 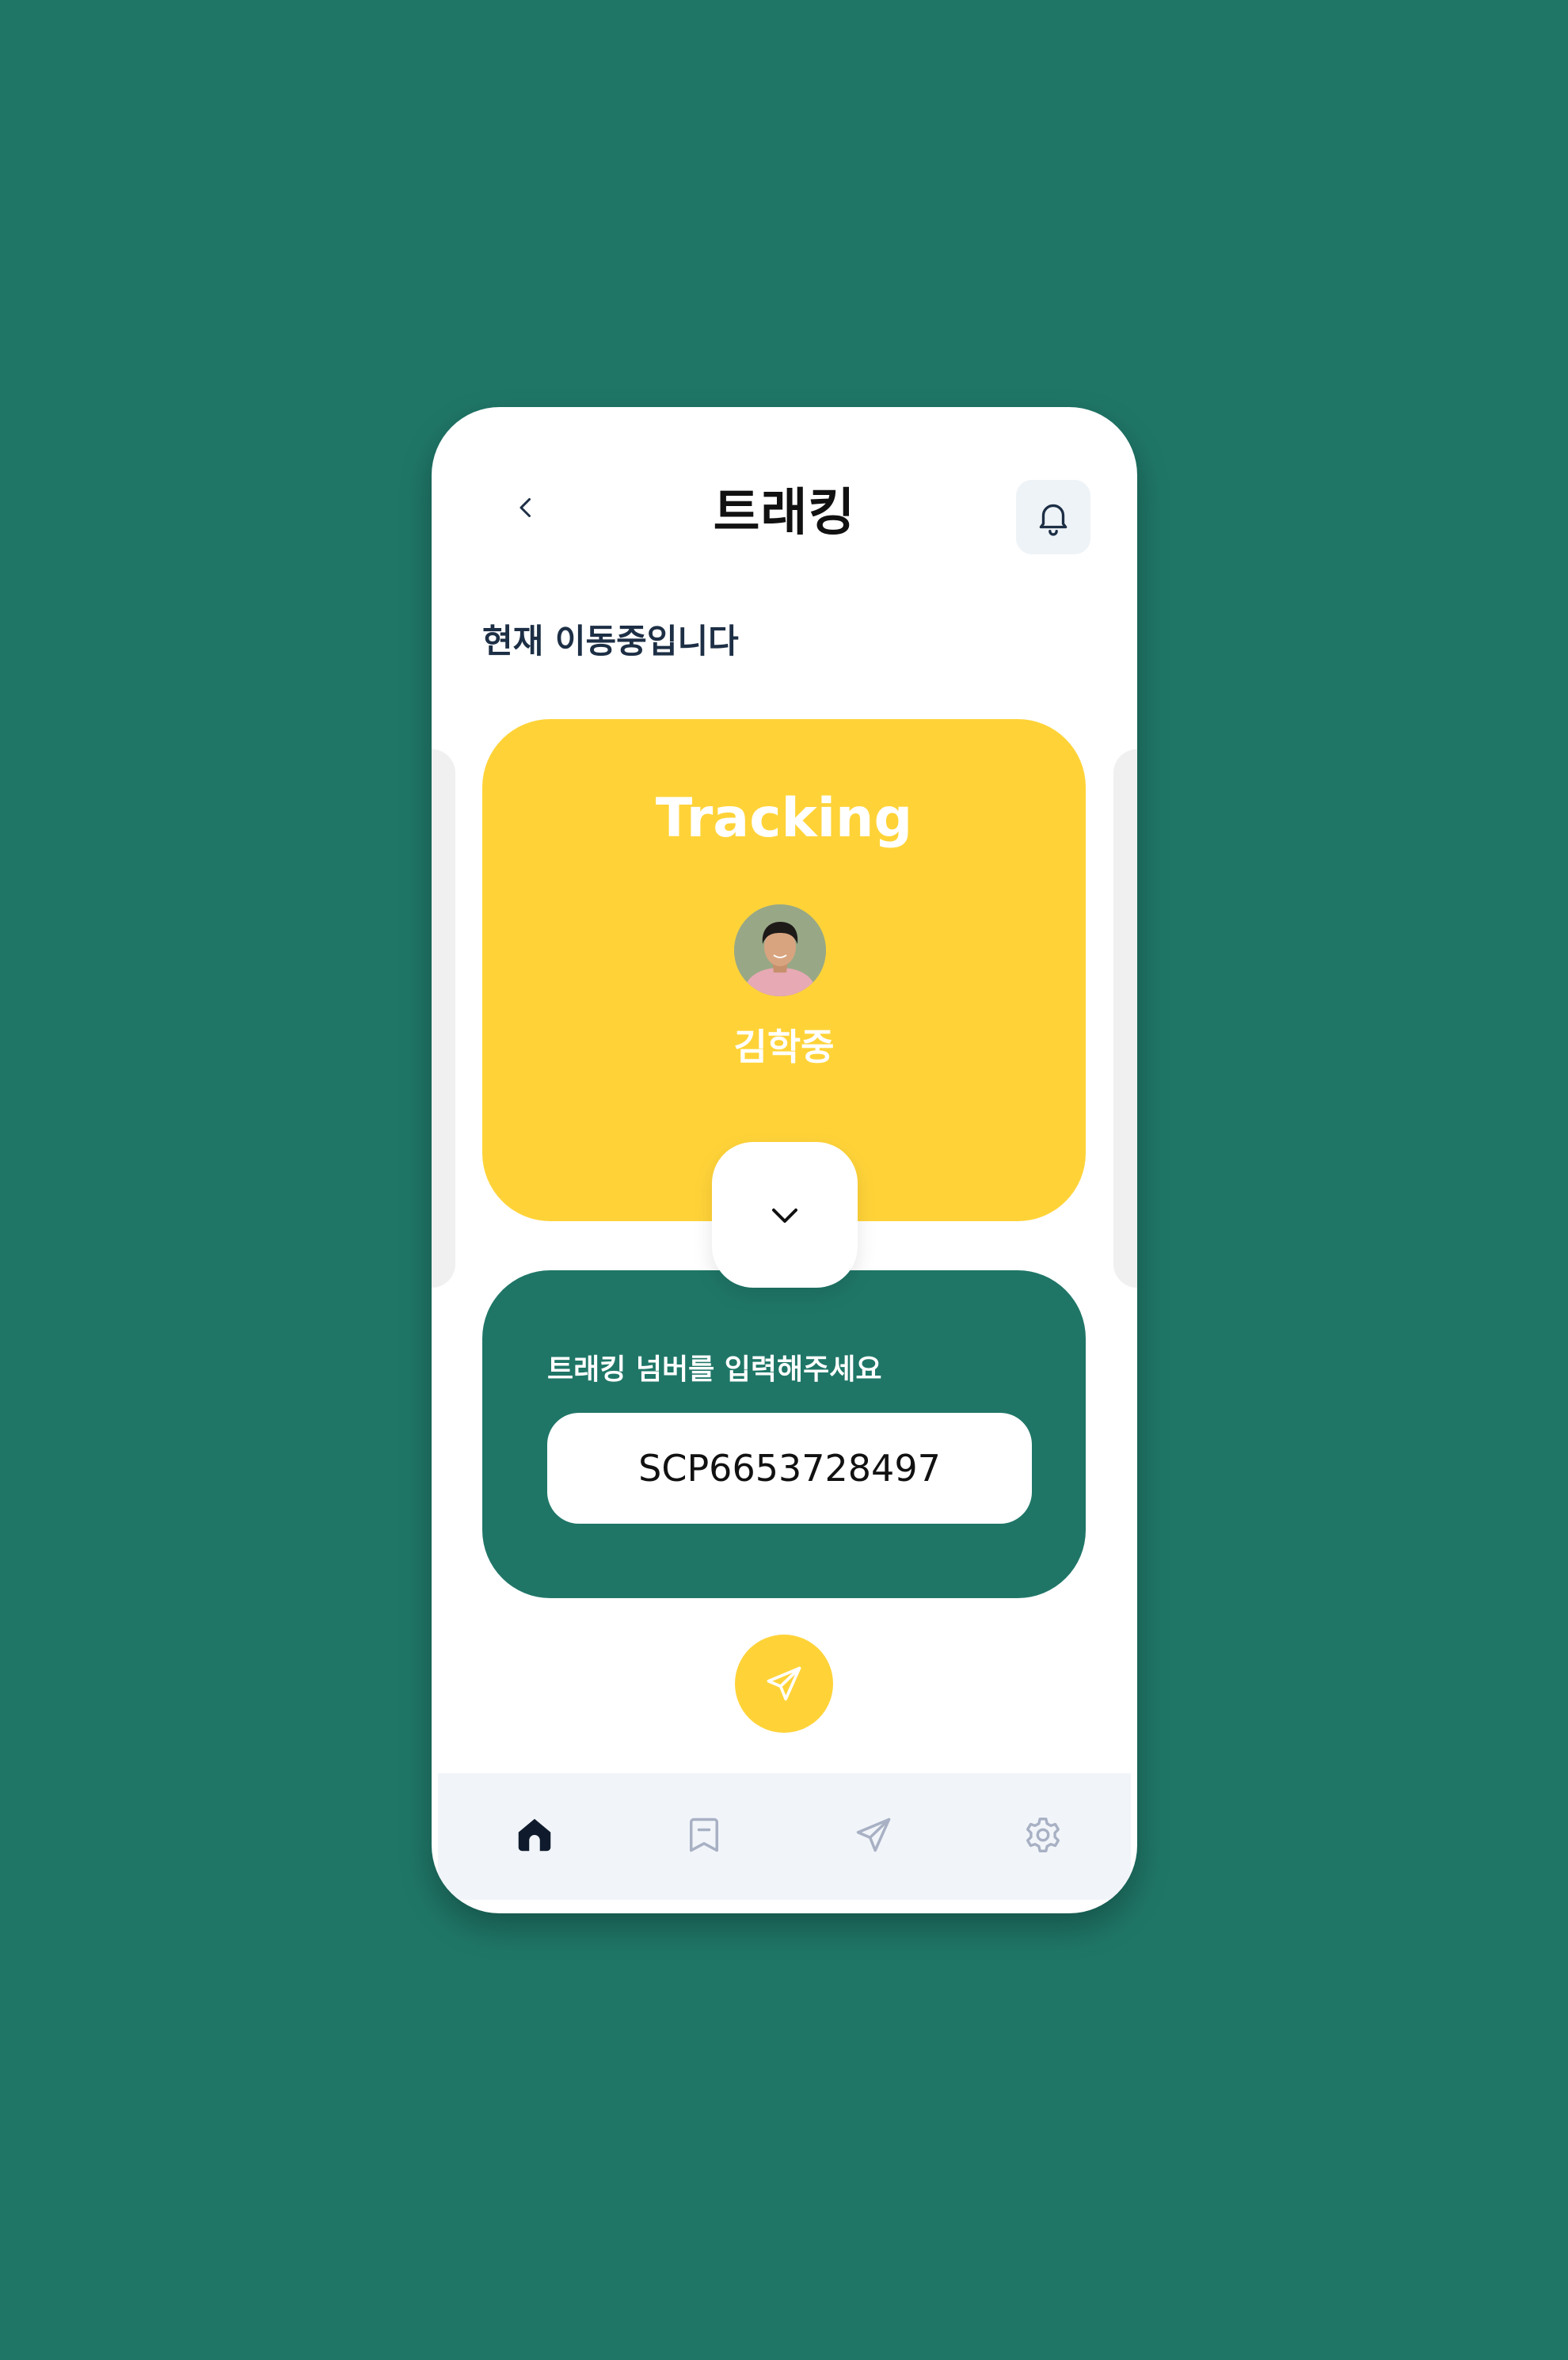 I want to click on bell-icon, so click(x=1053, y=520).